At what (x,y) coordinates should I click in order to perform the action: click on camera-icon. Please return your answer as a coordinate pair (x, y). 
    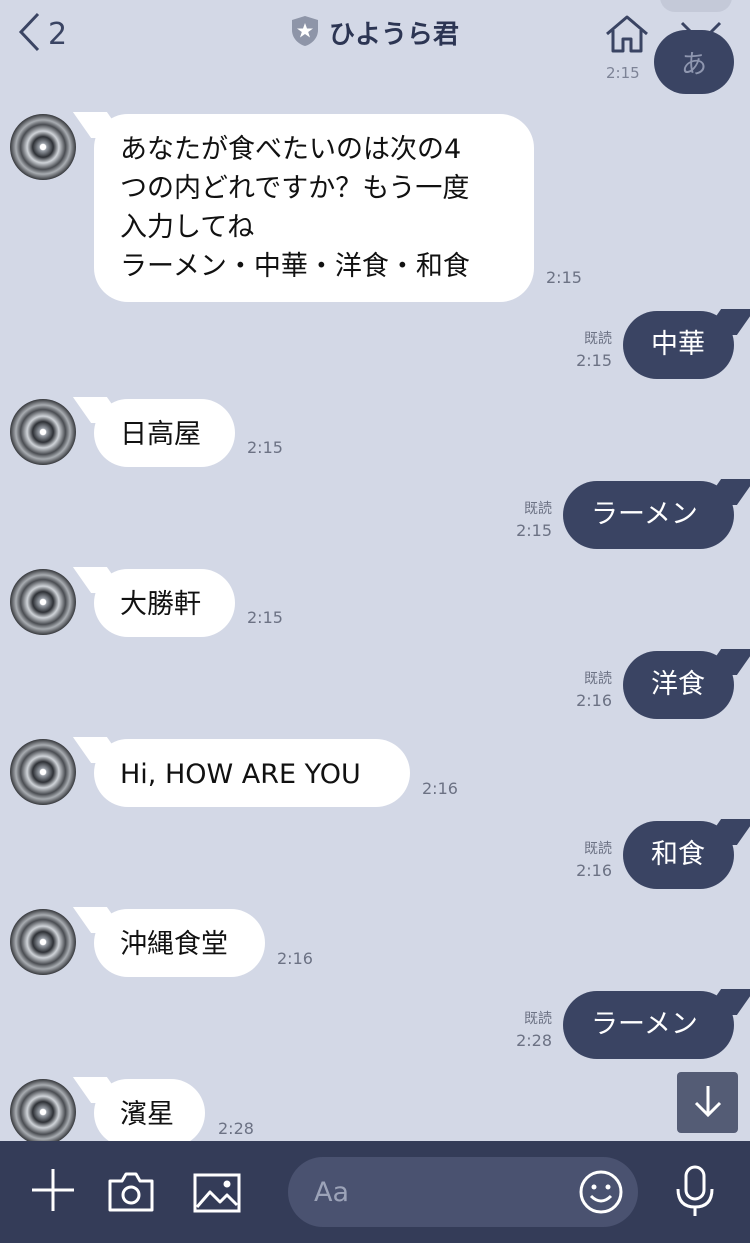
    Looking at the image, I should click on (131, 1194).